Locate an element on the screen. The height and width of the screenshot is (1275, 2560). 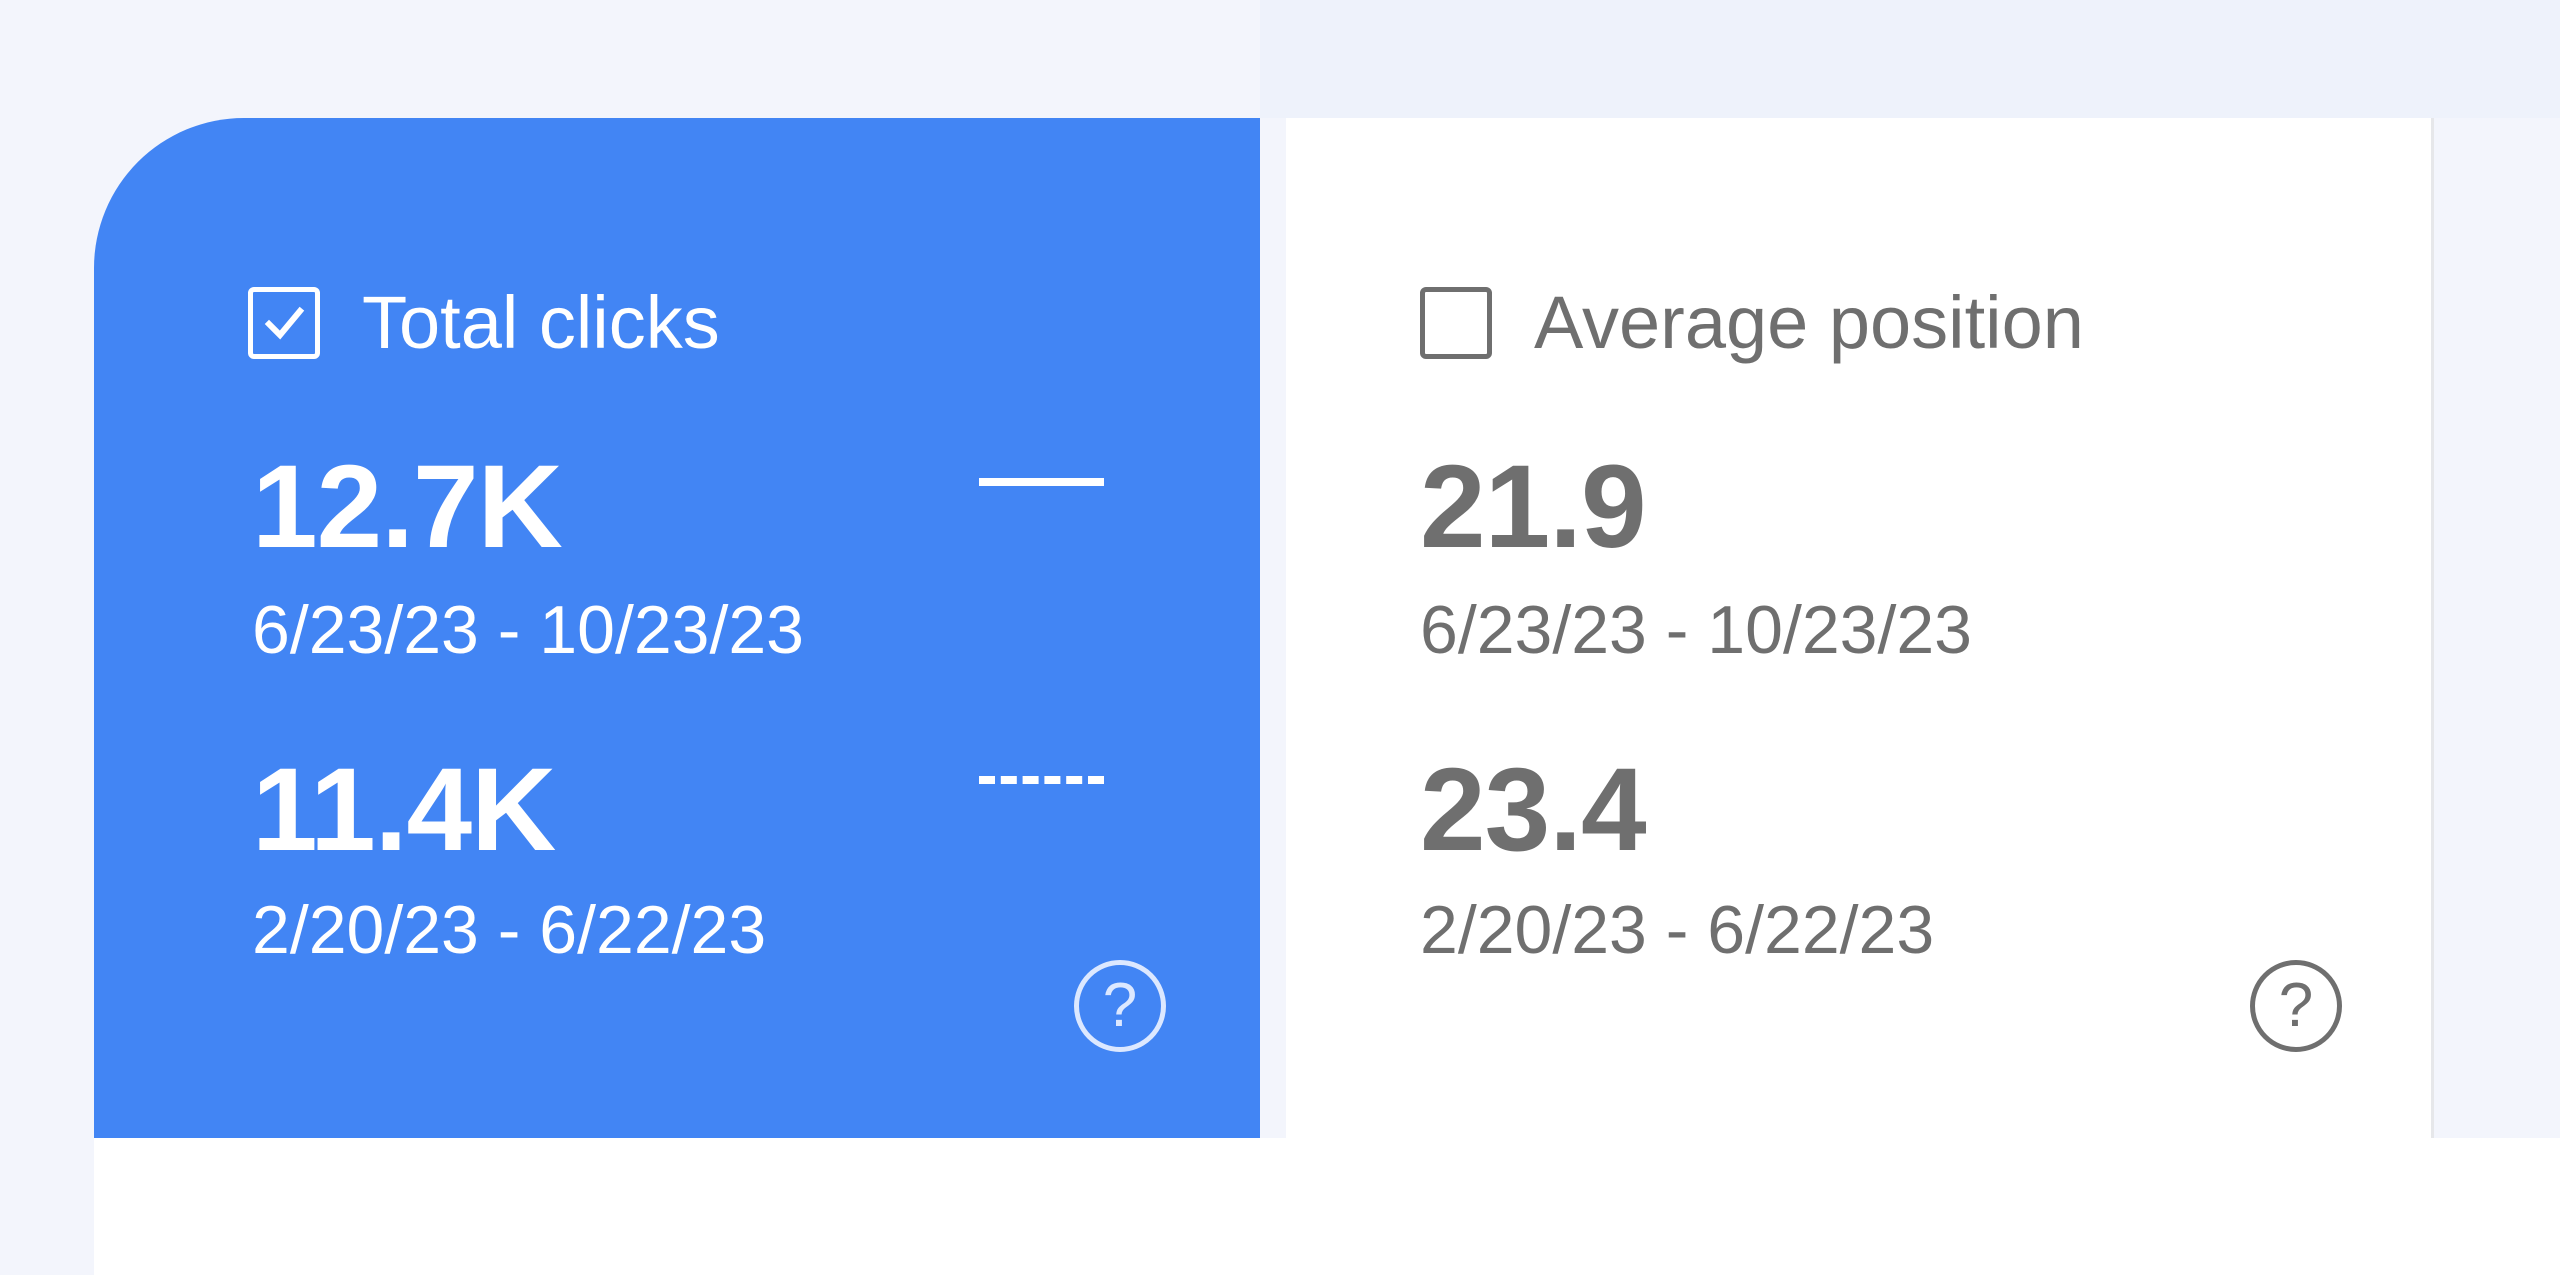
check-icon is located at coordinates (284, 323).